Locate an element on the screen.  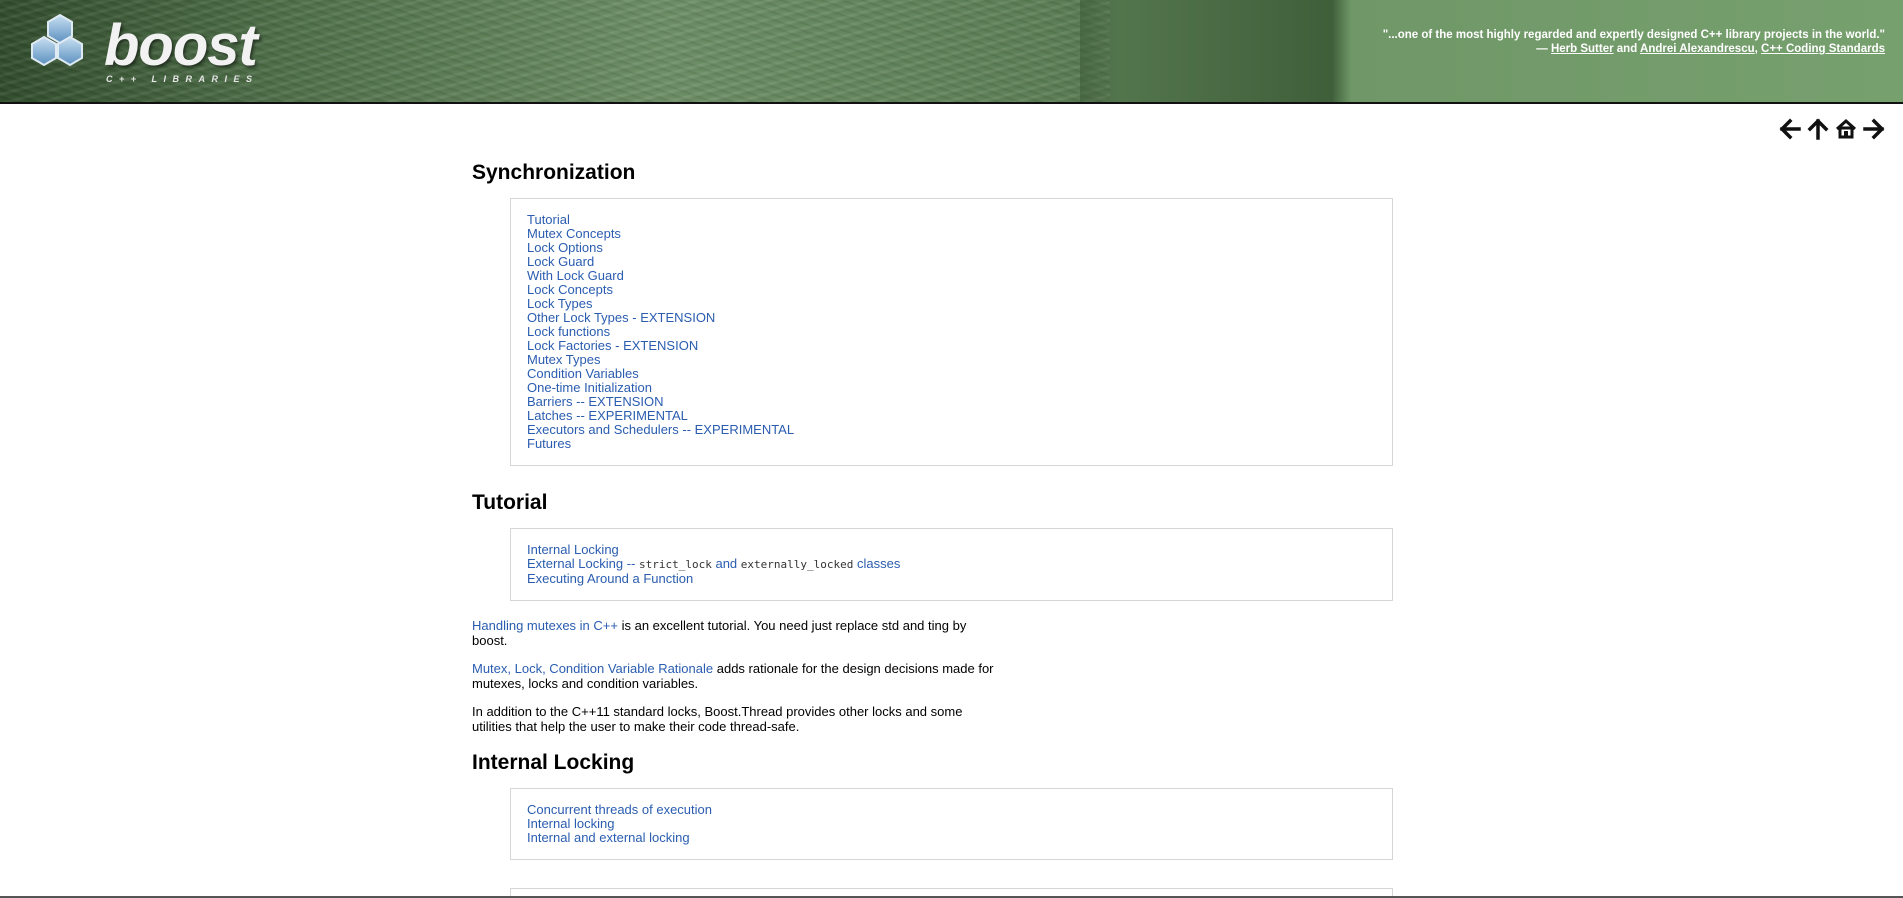
toc-link-lock-functions: Lock functions is located at coordinates (951, 332).